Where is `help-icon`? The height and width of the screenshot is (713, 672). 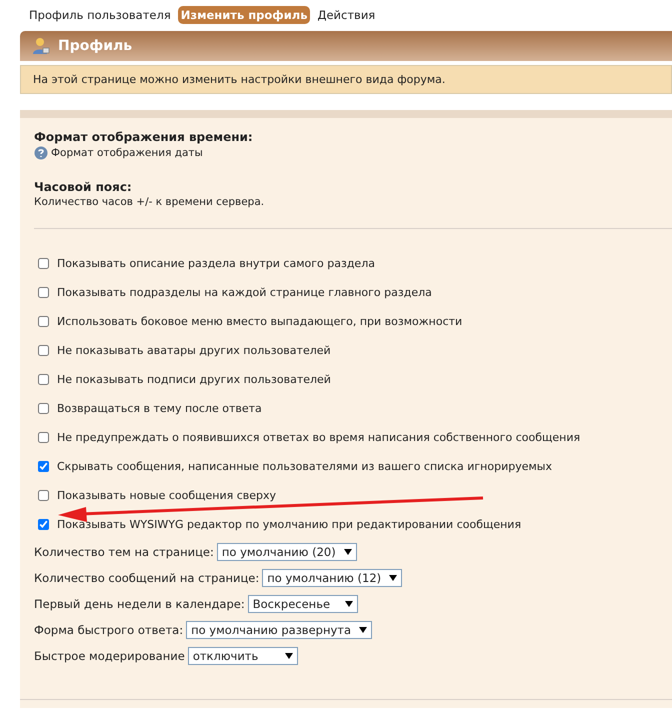
help-icon is located at coordinates (41, 153).